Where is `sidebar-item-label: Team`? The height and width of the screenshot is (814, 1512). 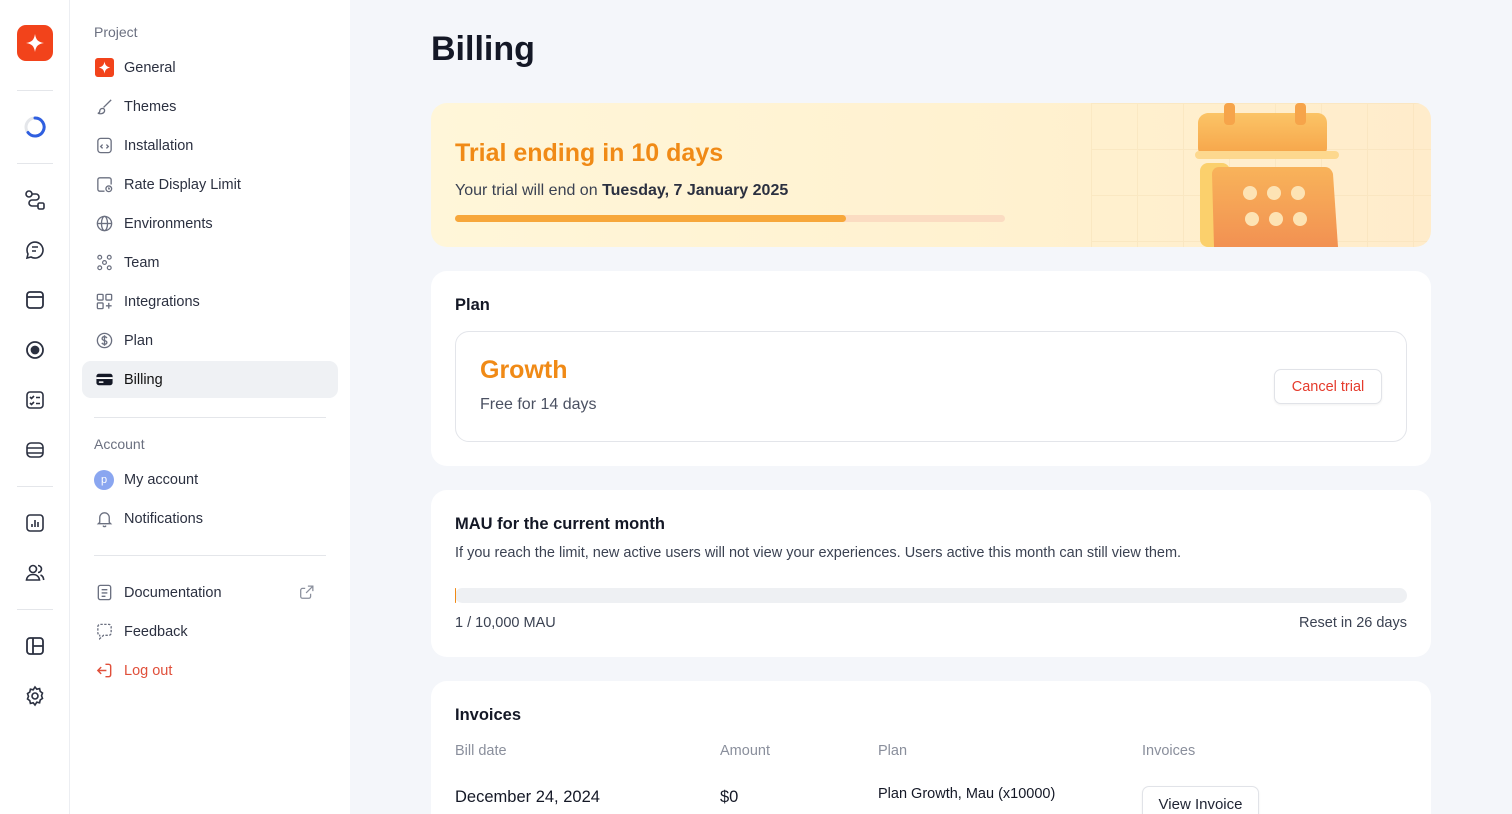 sidebar-item-label: Team is located at coordinates (142, 262).